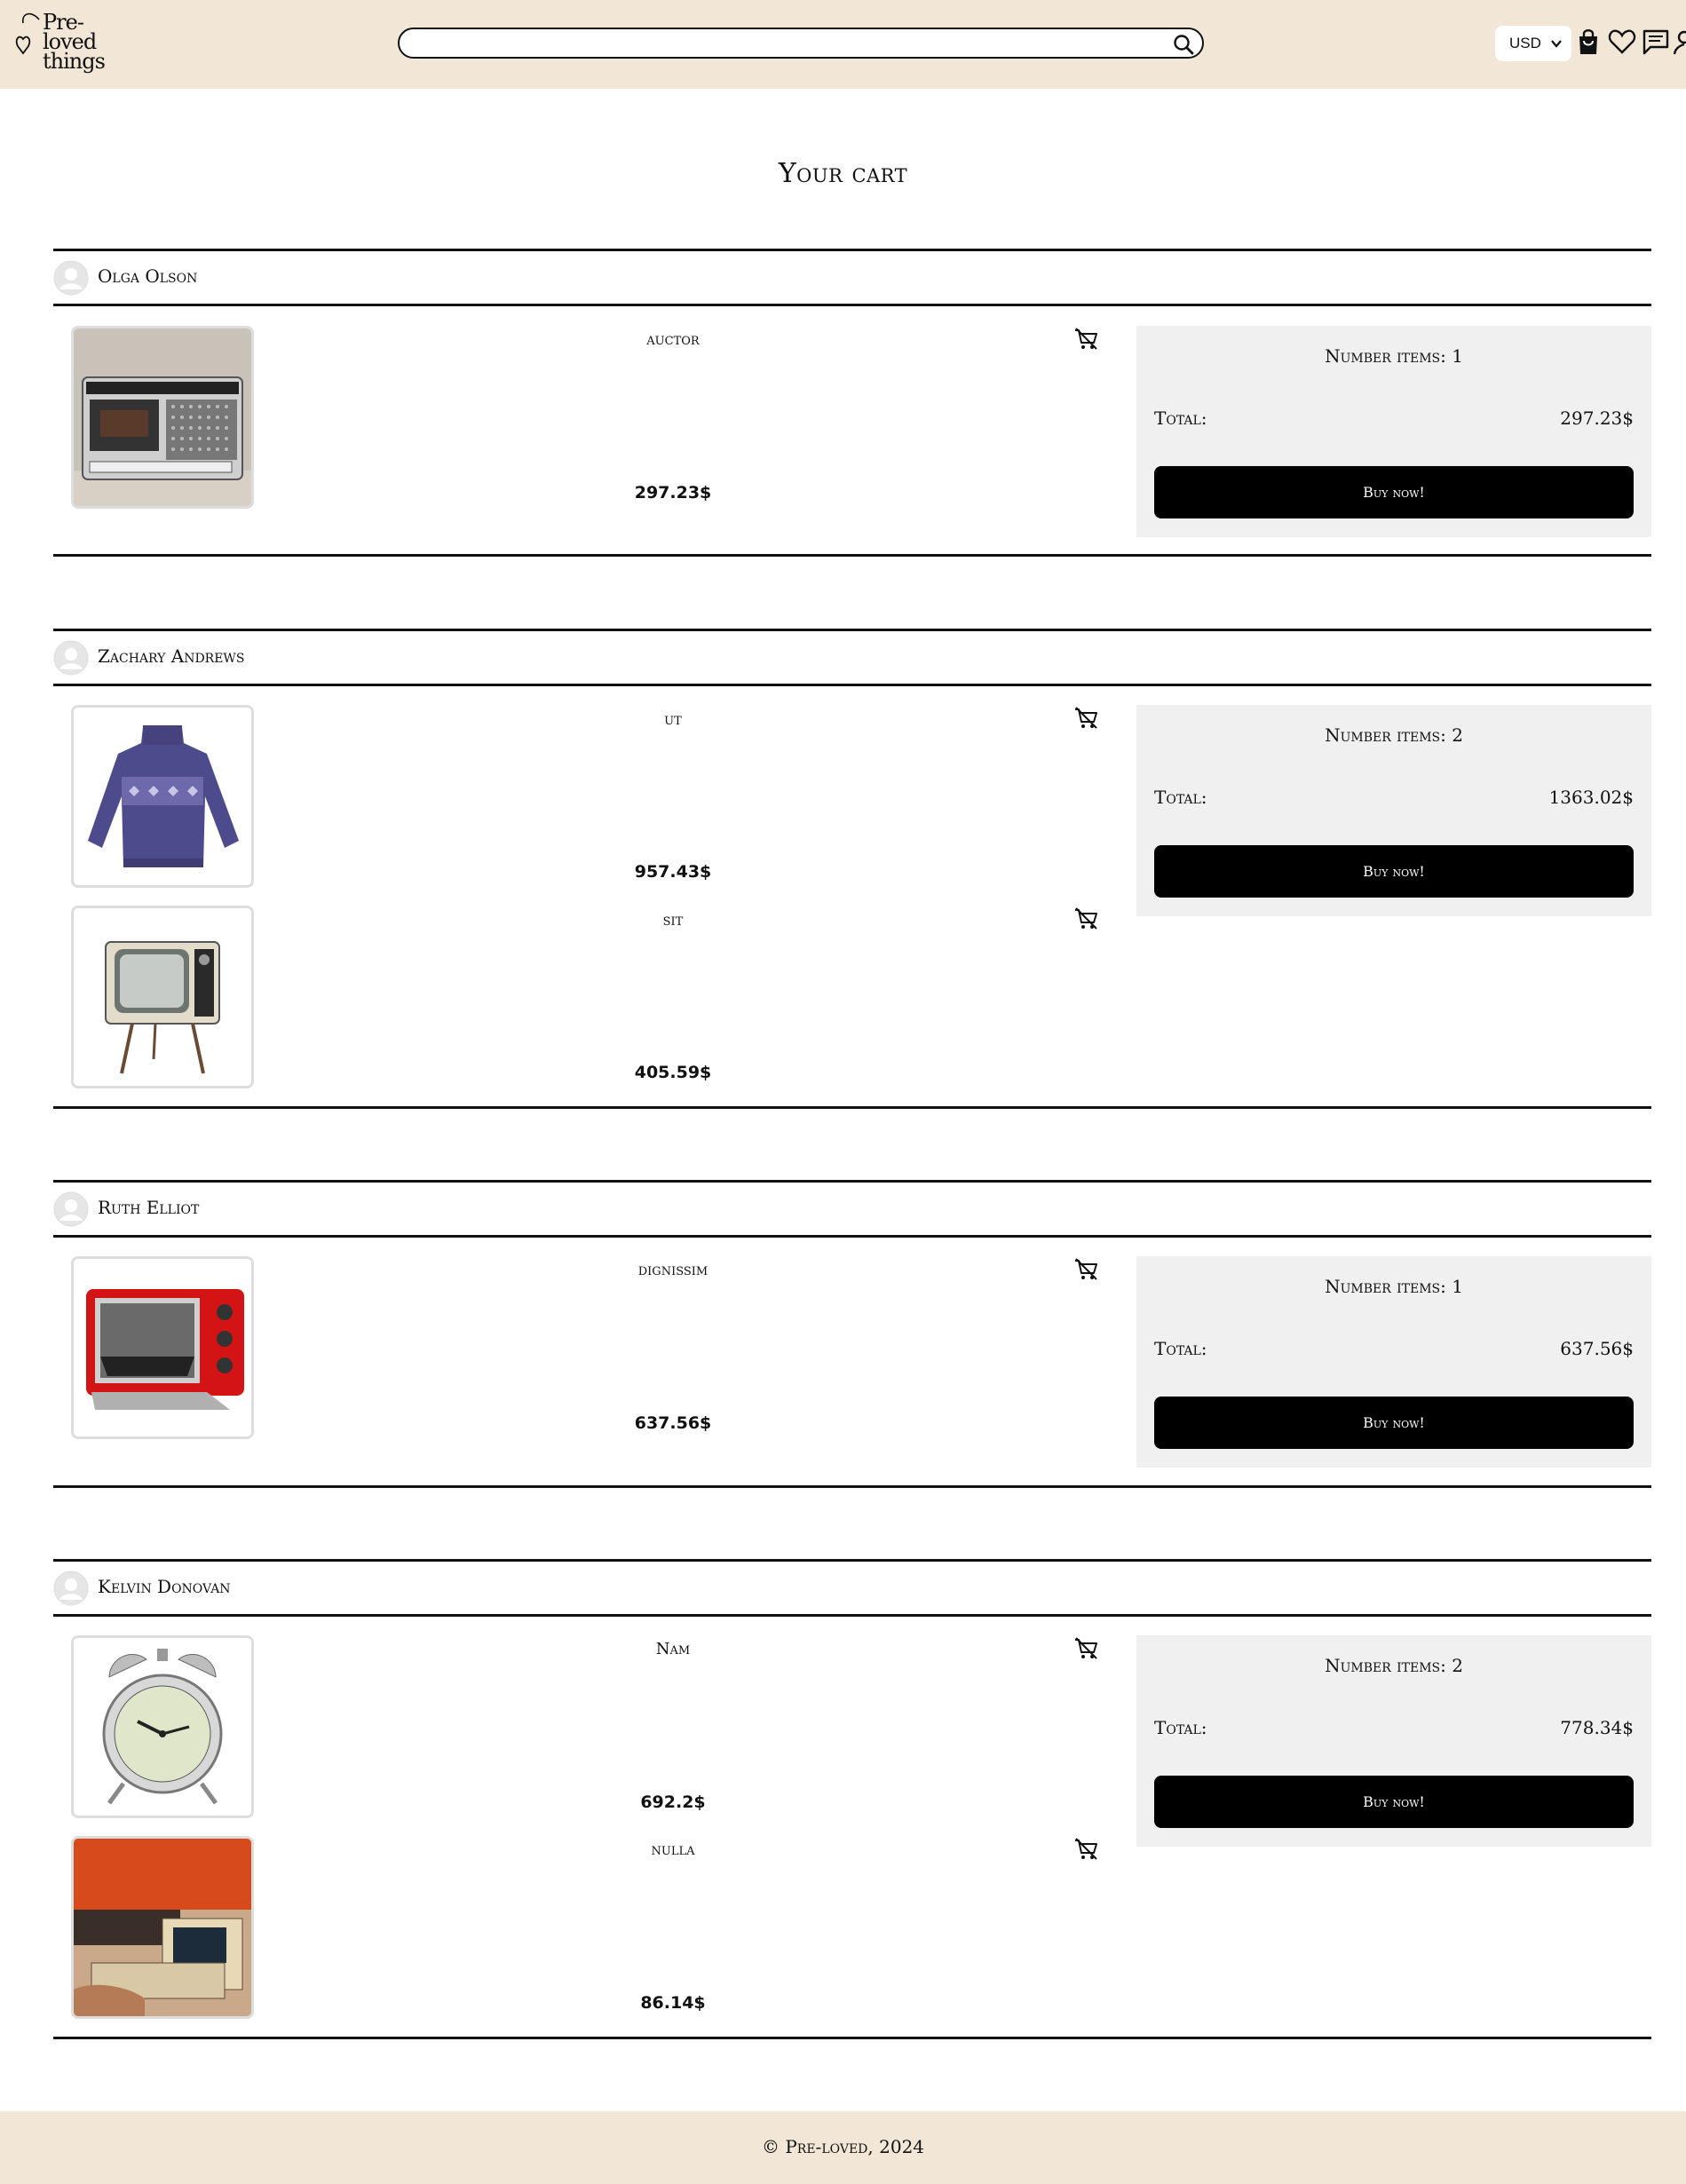  Describe the element at coordinates (162, 1726) in the screenshot. I see `product-image-alarm-clock` at that location.